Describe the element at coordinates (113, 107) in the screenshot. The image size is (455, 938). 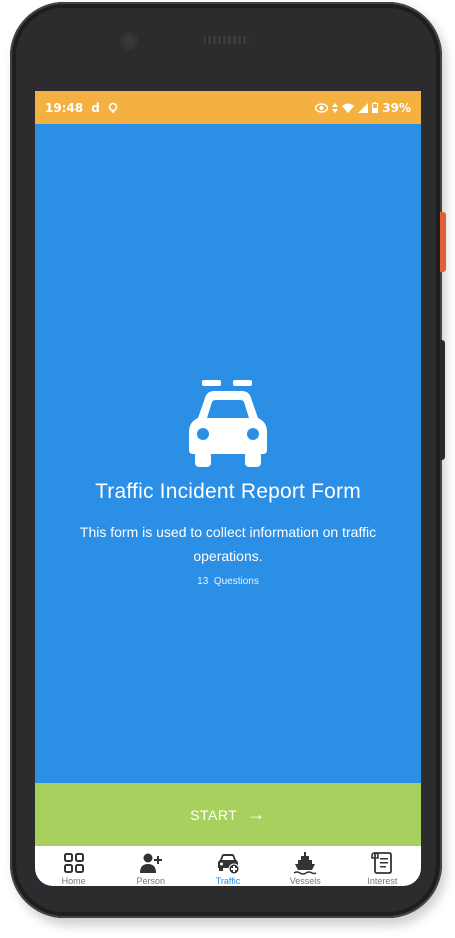
I see `location-pin-icon` at that location.